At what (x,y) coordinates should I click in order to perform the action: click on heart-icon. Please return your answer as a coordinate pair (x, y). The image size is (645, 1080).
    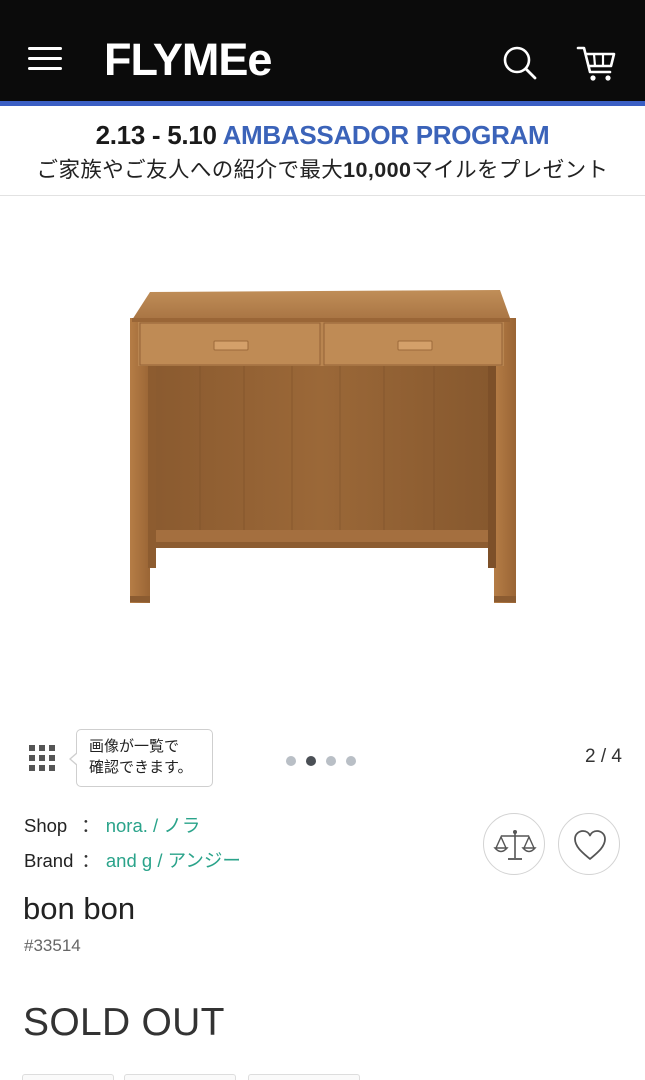
    Looking at the image, I should click on (590, 845).